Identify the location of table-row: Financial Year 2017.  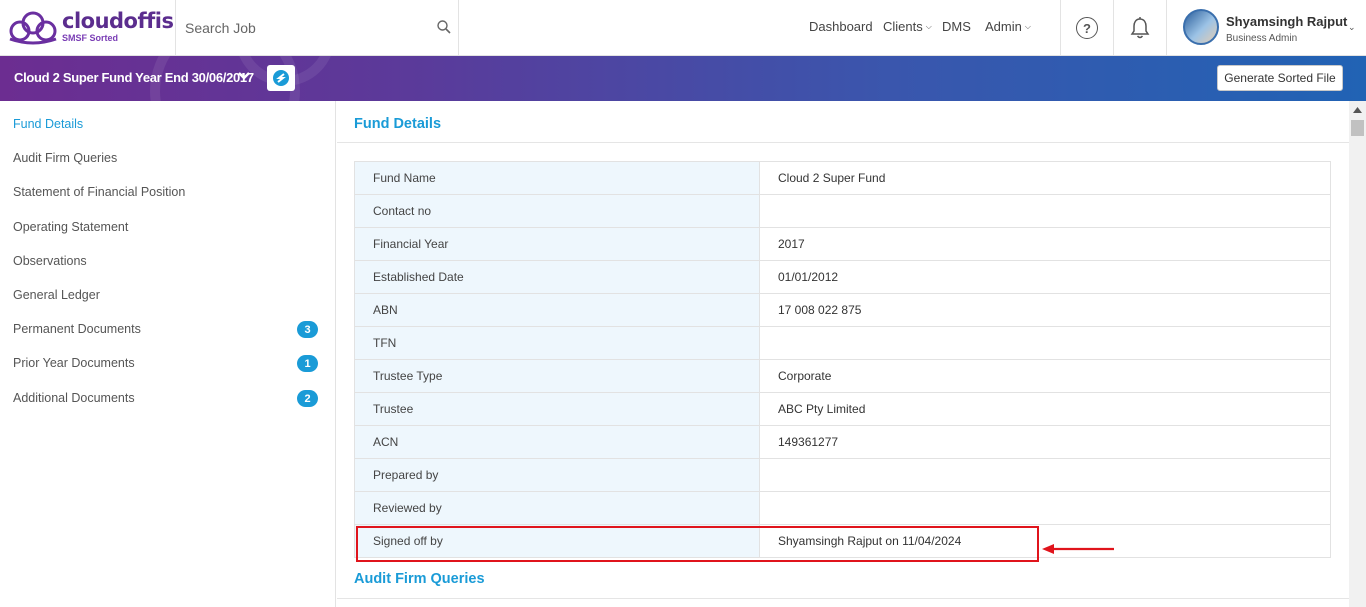
(842, 244).